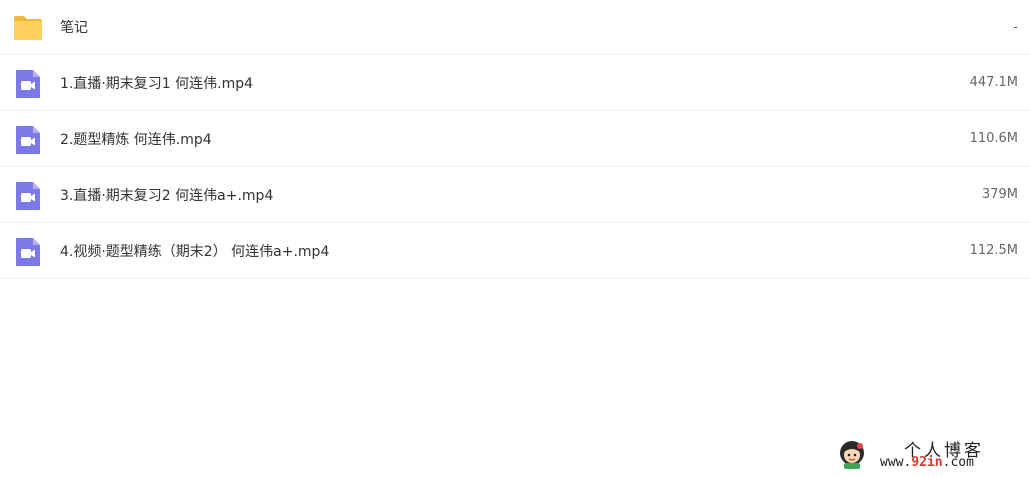  Describe the element at coordinates (896, 462) in the screenshot. I see `watermark-url-prefix: www.` at that location.